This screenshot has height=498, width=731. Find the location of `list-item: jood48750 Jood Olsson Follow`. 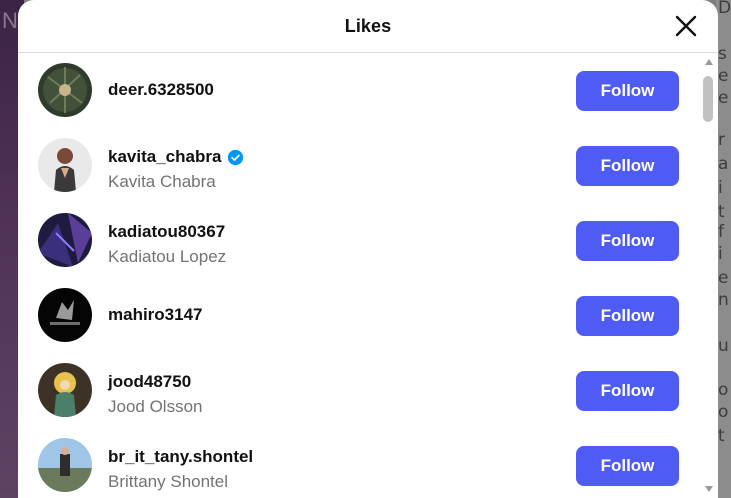

list-item: jood48750 Jood Olsson Follow is located at coordinates (359, 390).